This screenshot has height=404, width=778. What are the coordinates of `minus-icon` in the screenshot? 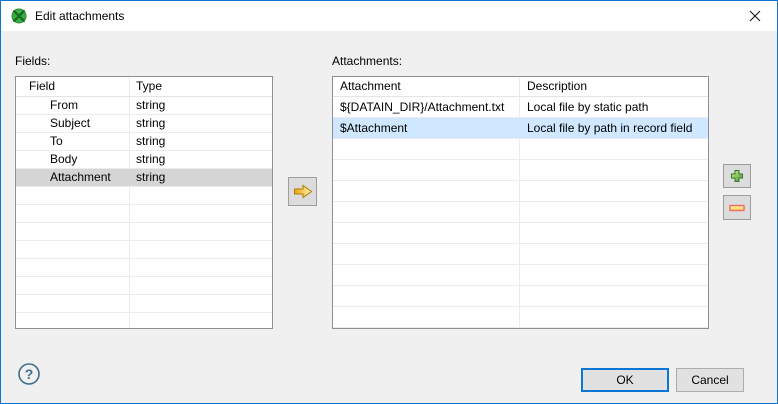 It's located at (737, 207).